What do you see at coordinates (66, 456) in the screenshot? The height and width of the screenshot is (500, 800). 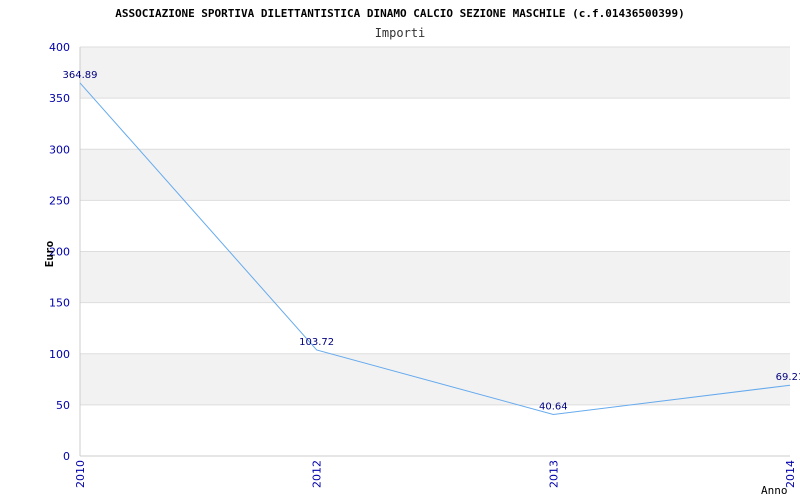 I see `y-tick-label: 0` at bounding box center [66, 456].